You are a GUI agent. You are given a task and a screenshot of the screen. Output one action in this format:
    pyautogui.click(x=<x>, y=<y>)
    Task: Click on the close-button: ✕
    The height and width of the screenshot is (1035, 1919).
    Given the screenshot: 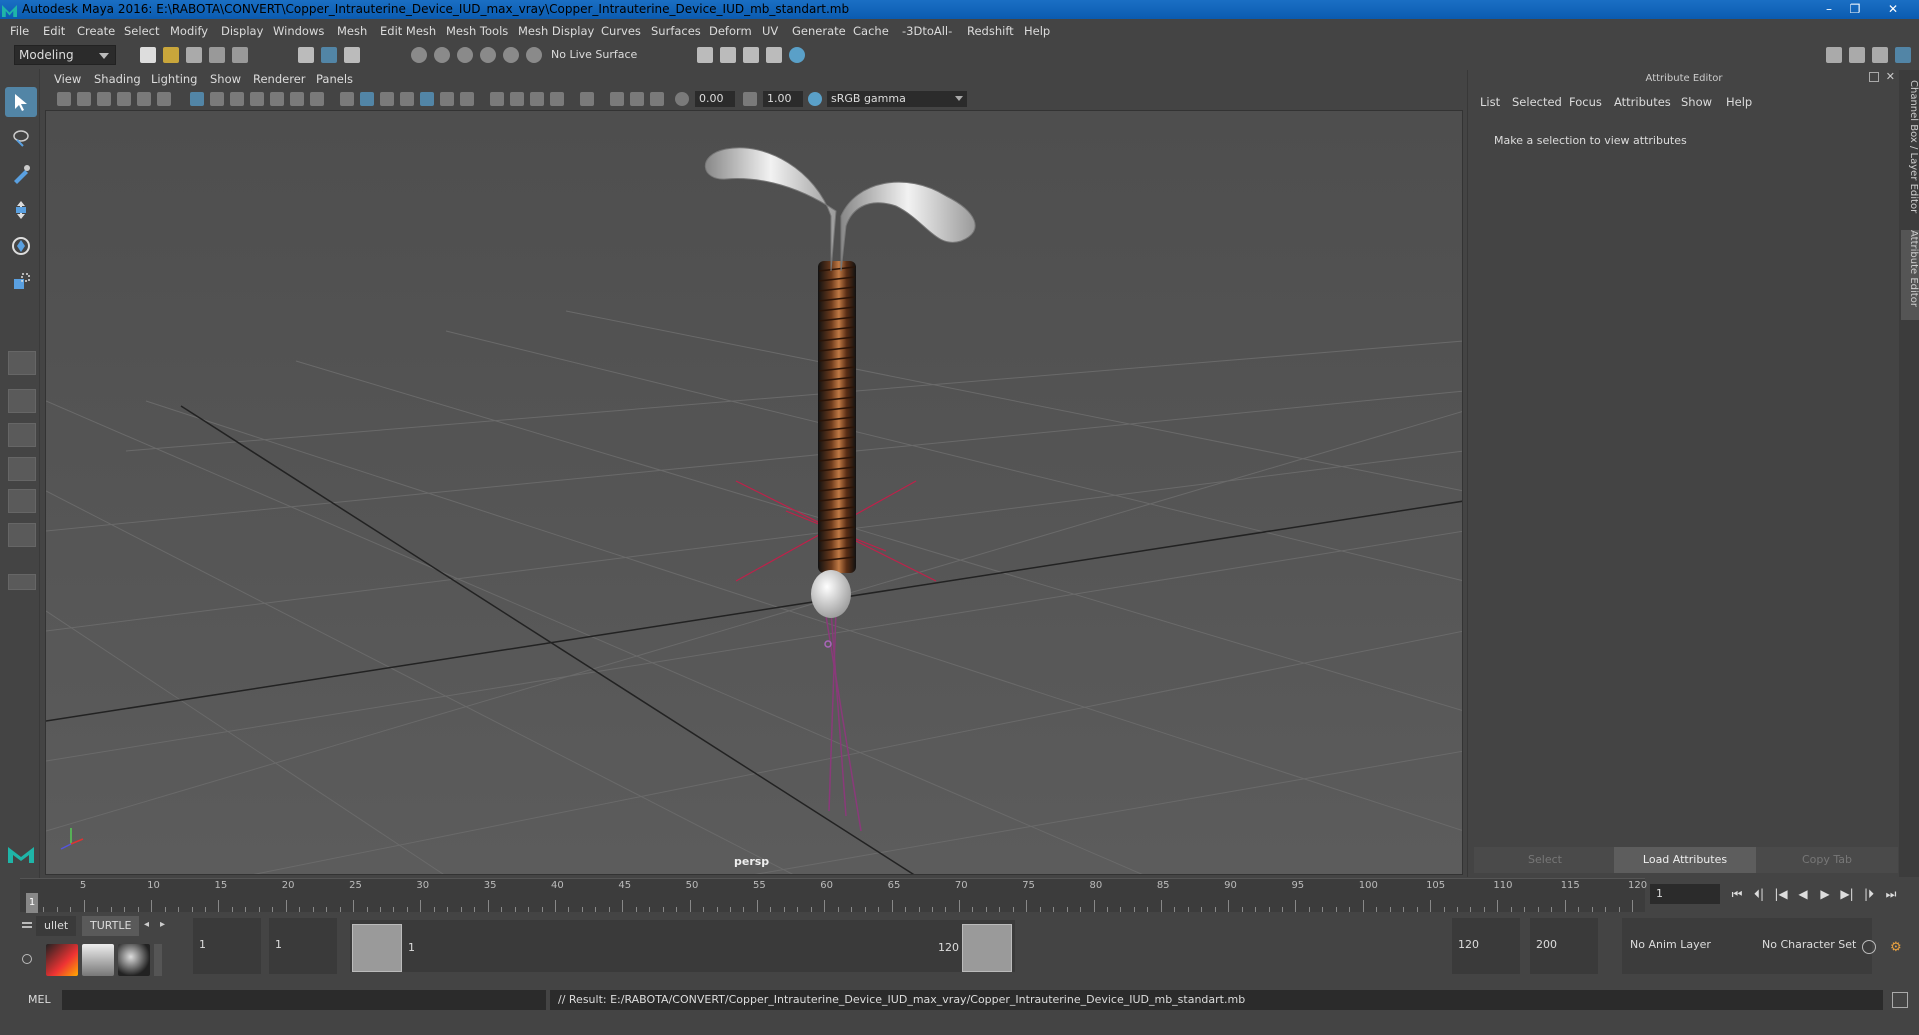 What is the action you would take?
    pyautogui.click(x=1893, y=9)
    